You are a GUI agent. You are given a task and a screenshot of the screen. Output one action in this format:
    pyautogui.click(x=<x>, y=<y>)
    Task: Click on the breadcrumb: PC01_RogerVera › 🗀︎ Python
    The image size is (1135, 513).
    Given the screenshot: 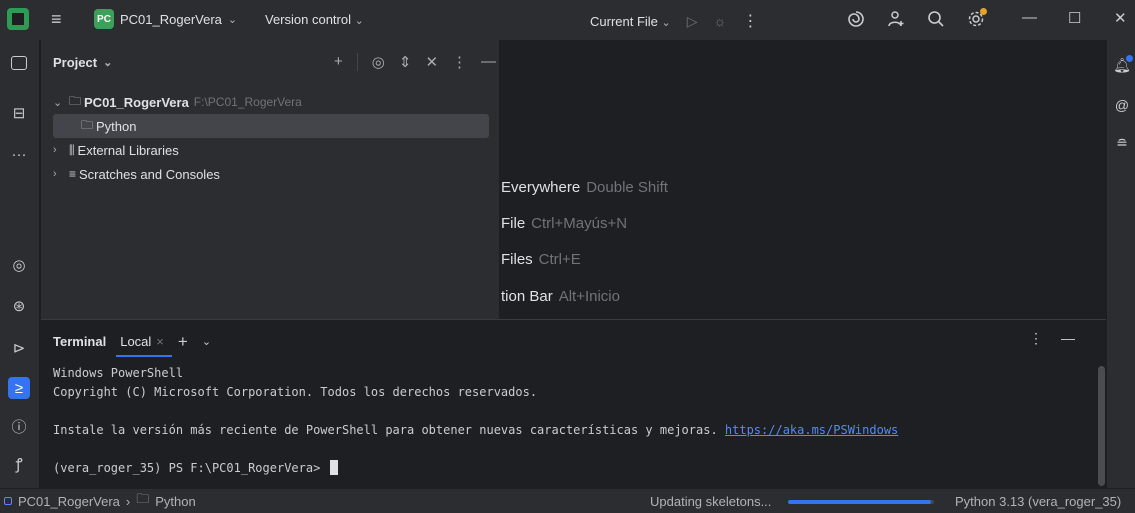 What is the action you would take?
    pyautogui.click(x=100, y=501)
    